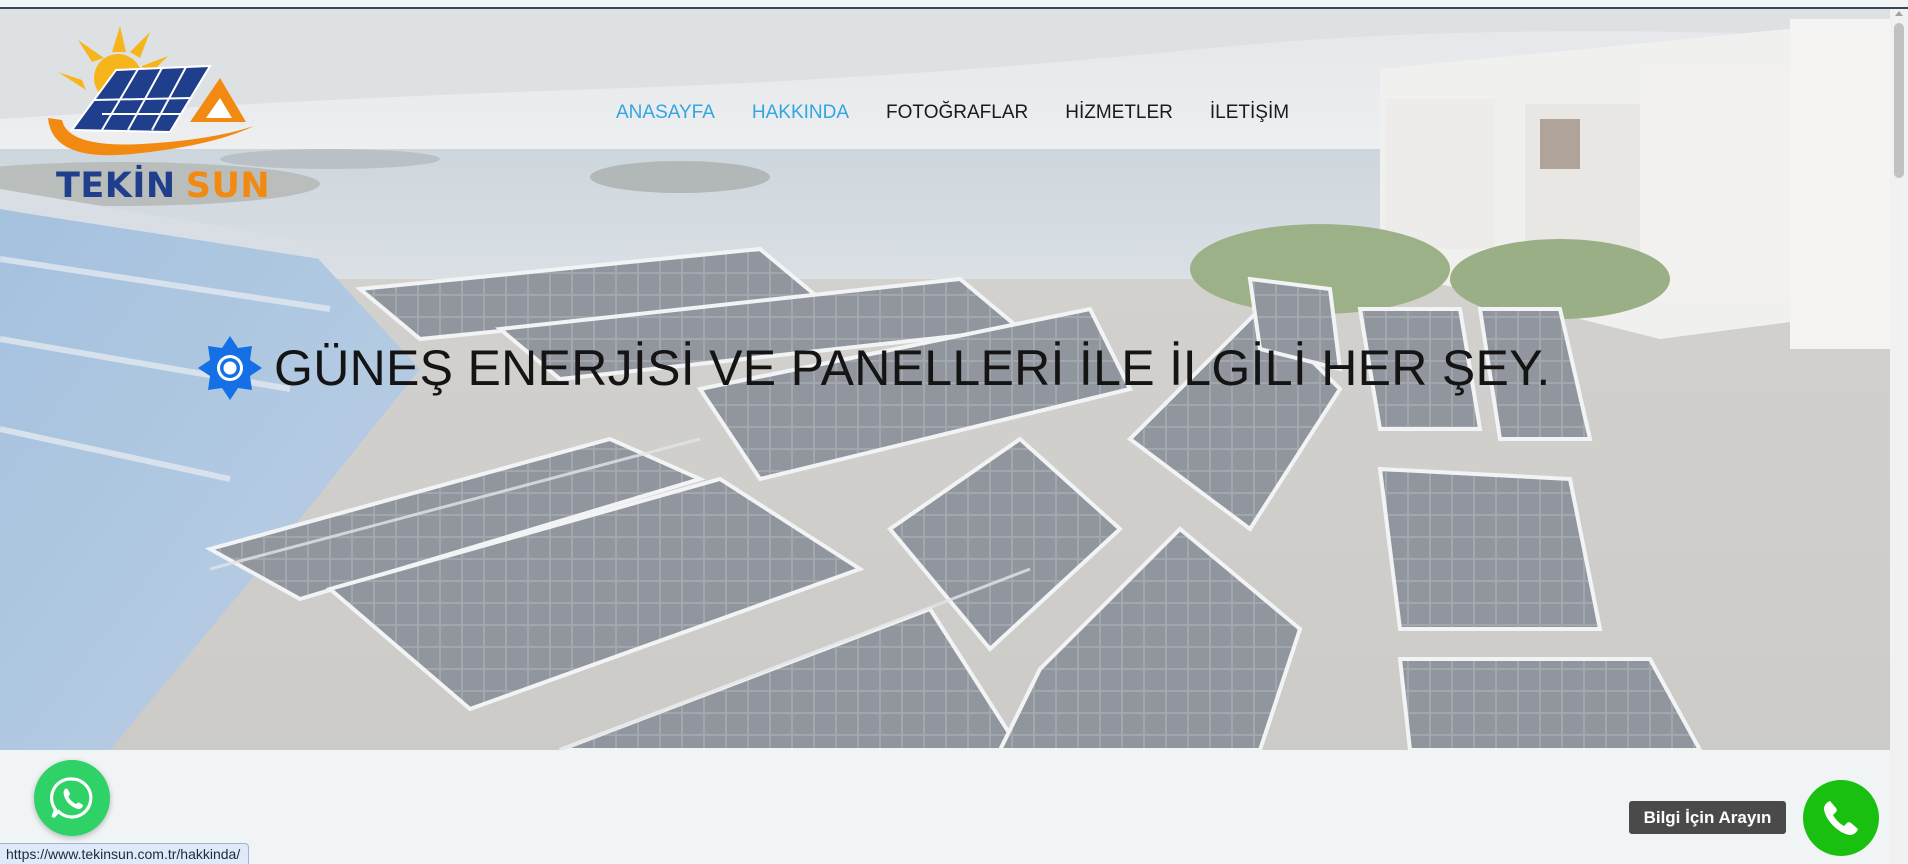 The width and height of the screenshot is (1908, 864). What do you see at coordinates (116, 186) in the screenshot?
I see `logo-word-tekin: TEKİN` at bounding box center [116, 186].